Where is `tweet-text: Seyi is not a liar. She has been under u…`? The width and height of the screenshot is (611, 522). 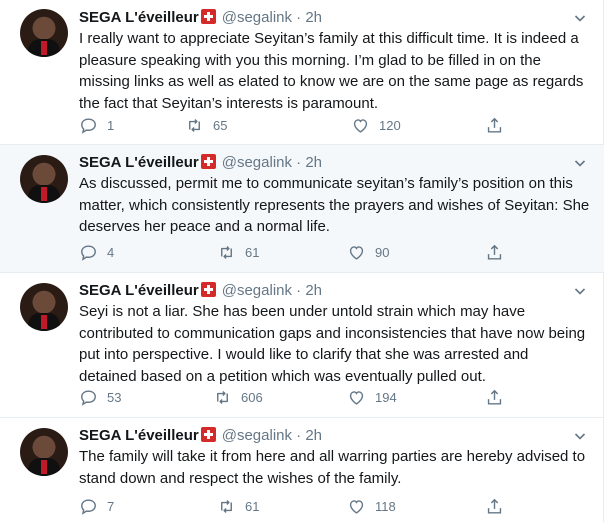
tweet-text: Seyi is not a liar. She has been under u… is located at coordinates (332, 344).